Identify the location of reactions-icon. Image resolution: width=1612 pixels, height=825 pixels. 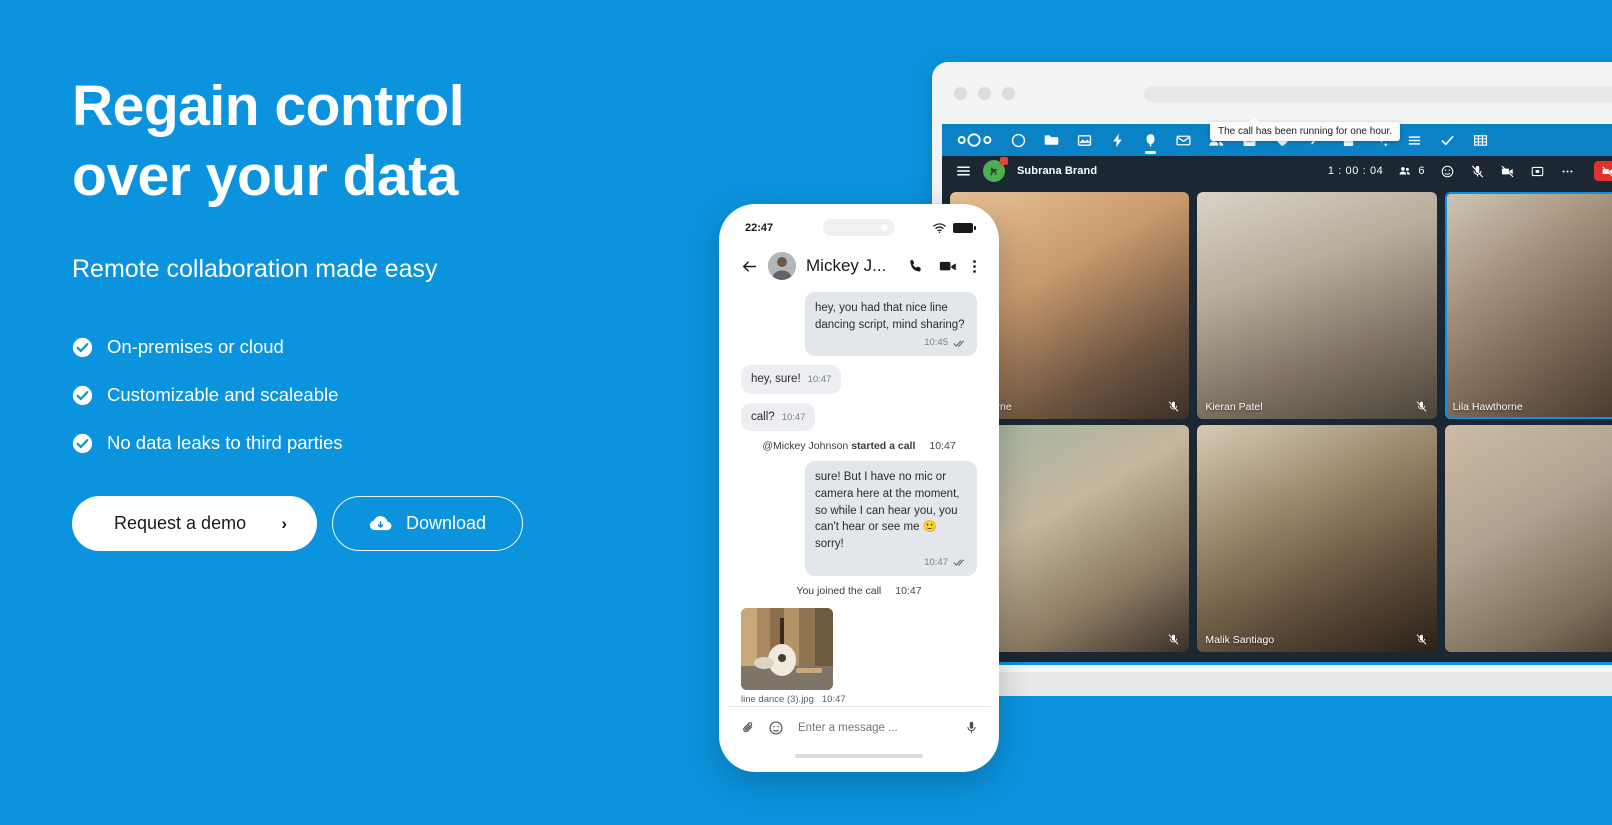
(1447, 171).